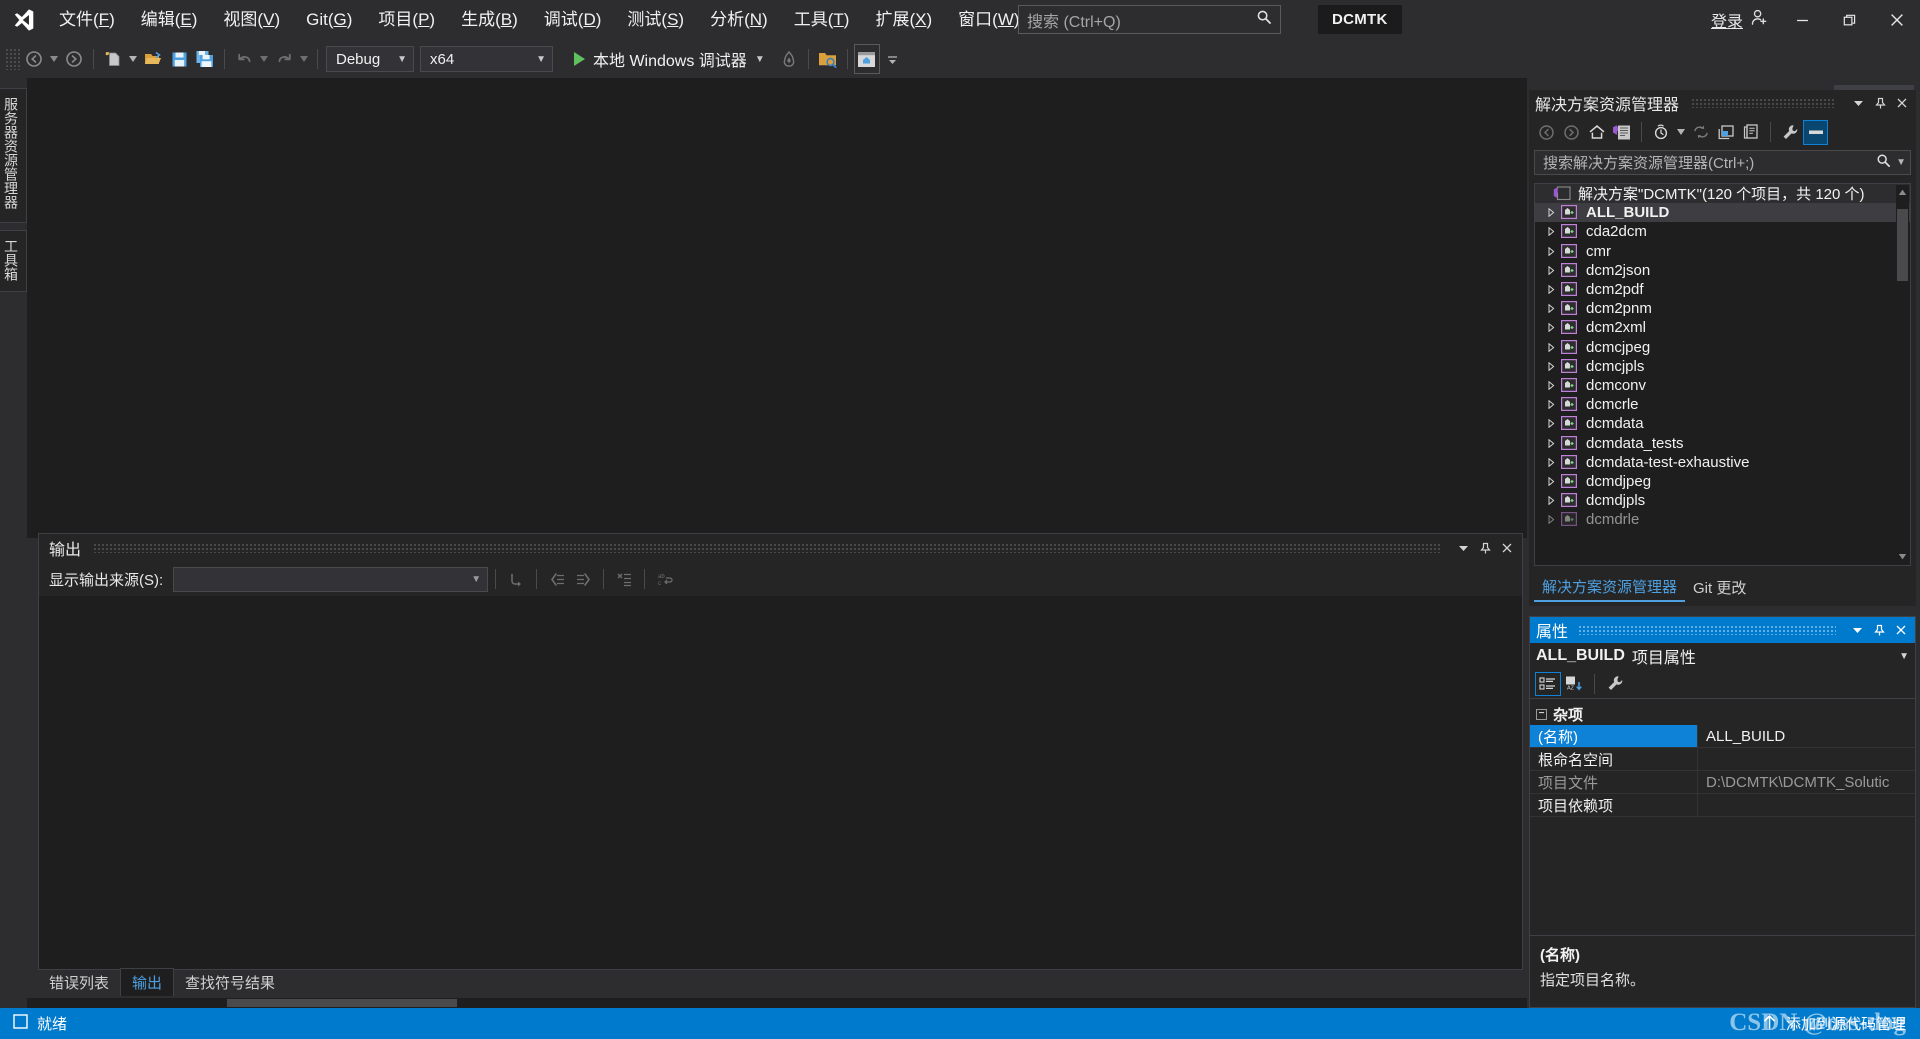 The image size is (1920, 1039). I want to click on new-file-icon, so click(113, 59).